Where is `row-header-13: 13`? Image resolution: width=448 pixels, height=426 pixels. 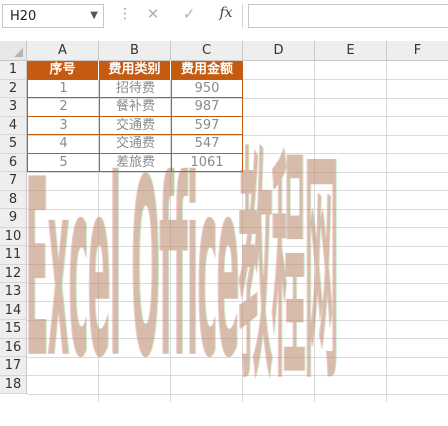 row-header-13: 13 is located at coordinates (13, 292).